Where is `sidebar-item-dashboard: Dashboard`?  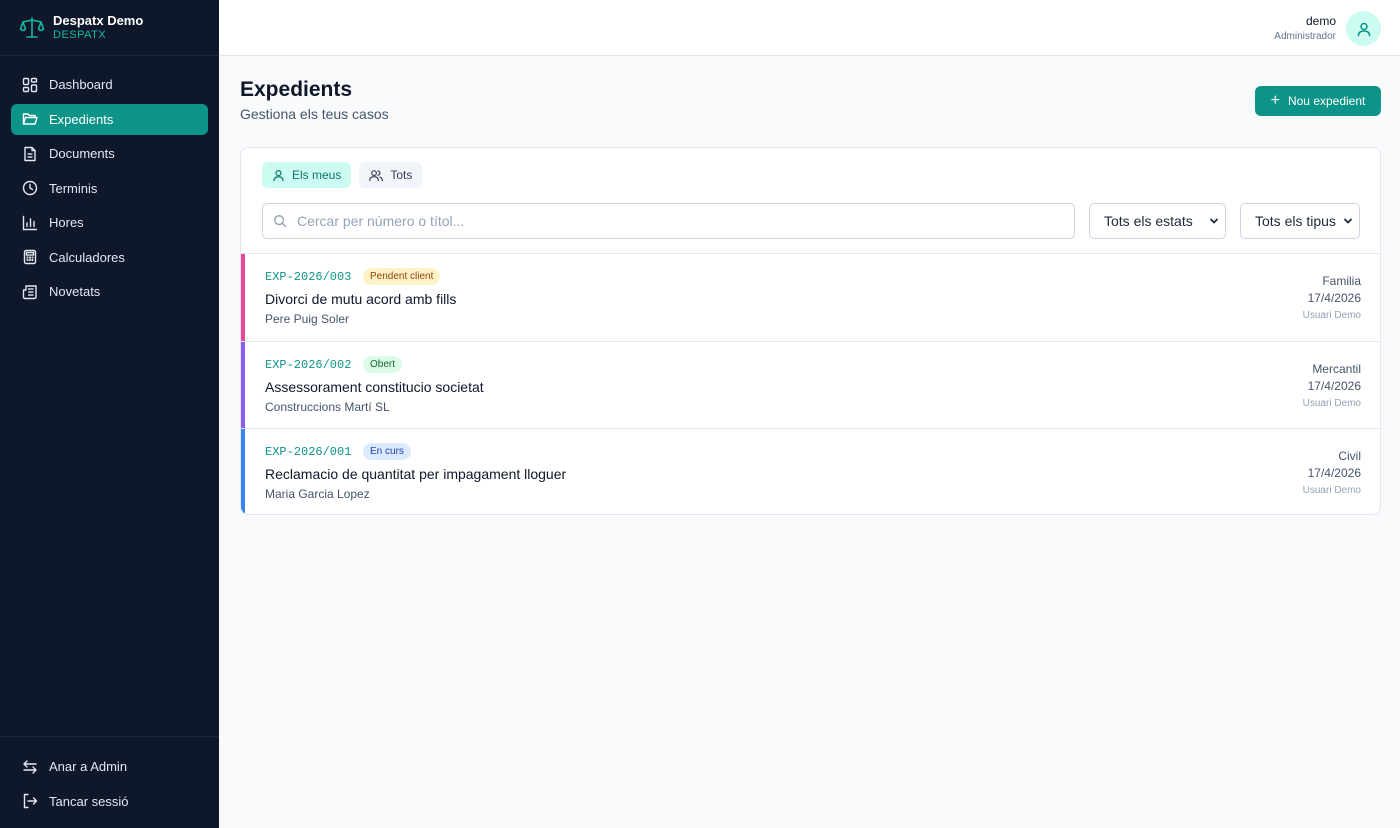 sidebar-item-dashboard: Dashboard is located at coordinates (109, 84).